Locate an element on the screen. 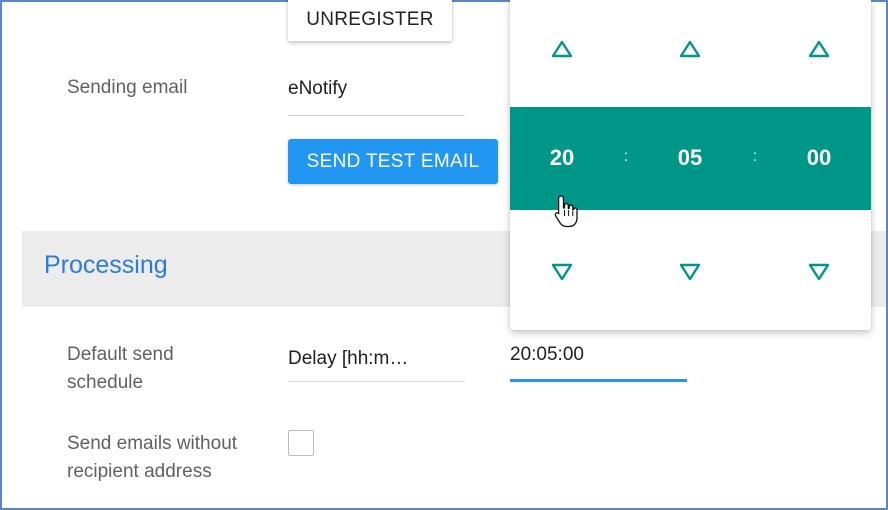  hours-down-icon is located at coordinates (562, 272).